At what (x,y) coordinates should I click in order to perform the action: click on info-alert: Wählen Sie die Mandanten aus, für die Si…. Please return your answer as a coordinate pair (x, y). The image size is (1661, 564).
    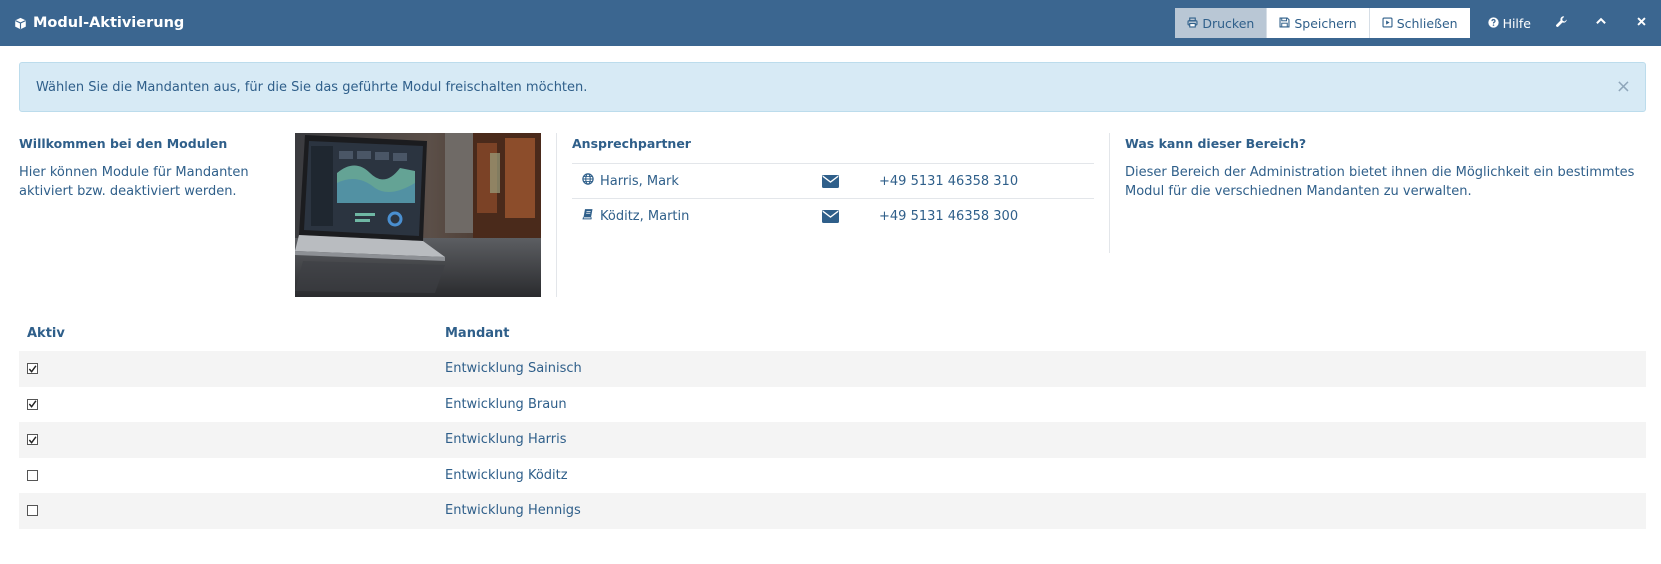
    Looking at the image, I should click on (832, 87).